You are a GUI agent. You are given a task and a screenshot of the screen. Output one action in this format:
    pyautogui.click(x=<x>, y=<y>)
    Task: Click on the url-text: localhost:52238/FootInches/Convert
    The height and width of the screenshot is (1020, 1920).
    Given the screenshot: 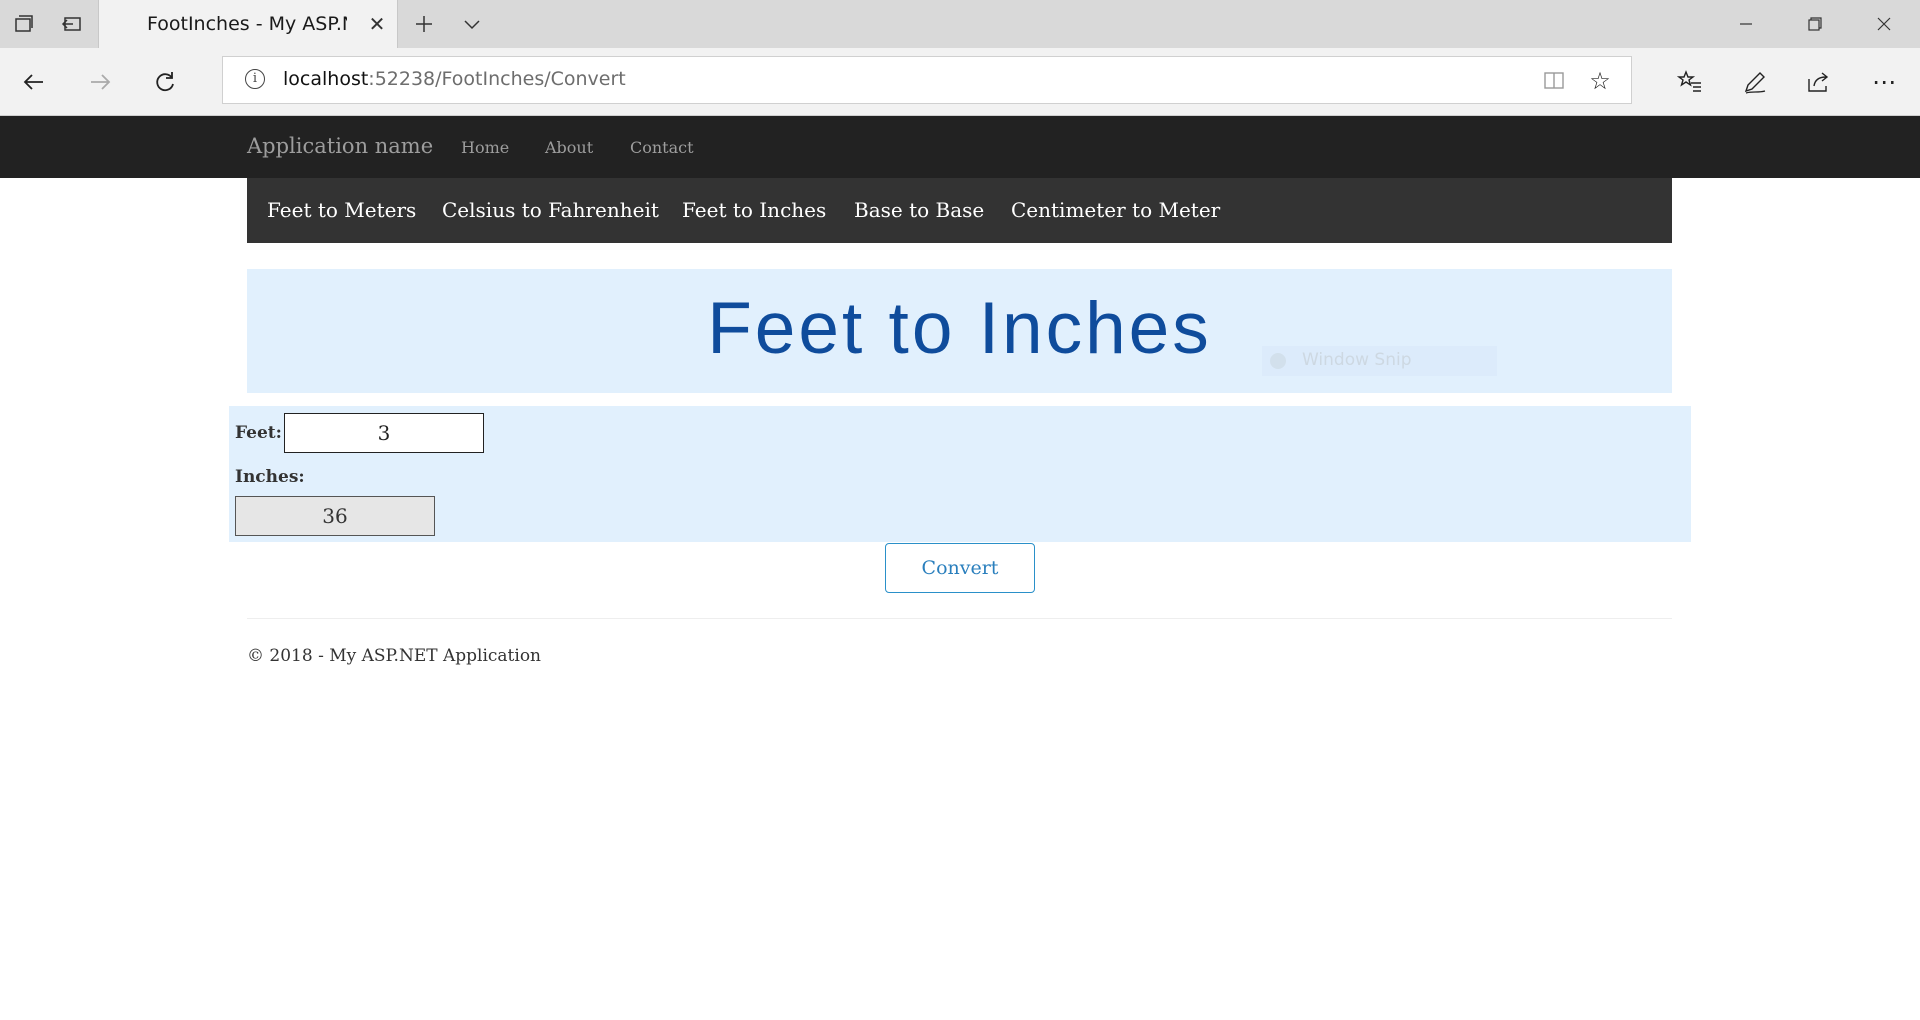 What is the action you would take?
    pyautogui.click(x=454, y=79)
    